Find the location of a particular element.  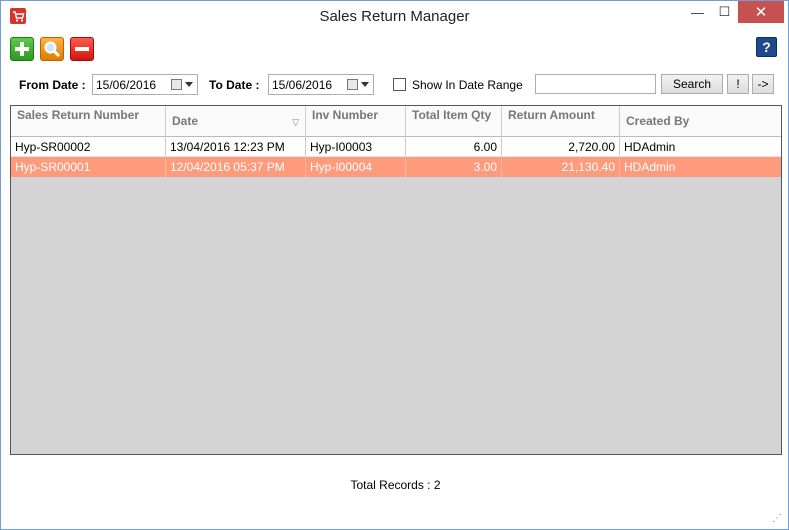

cell-return-number: Hyp-SR00002 is located at coordinates (88, 147).